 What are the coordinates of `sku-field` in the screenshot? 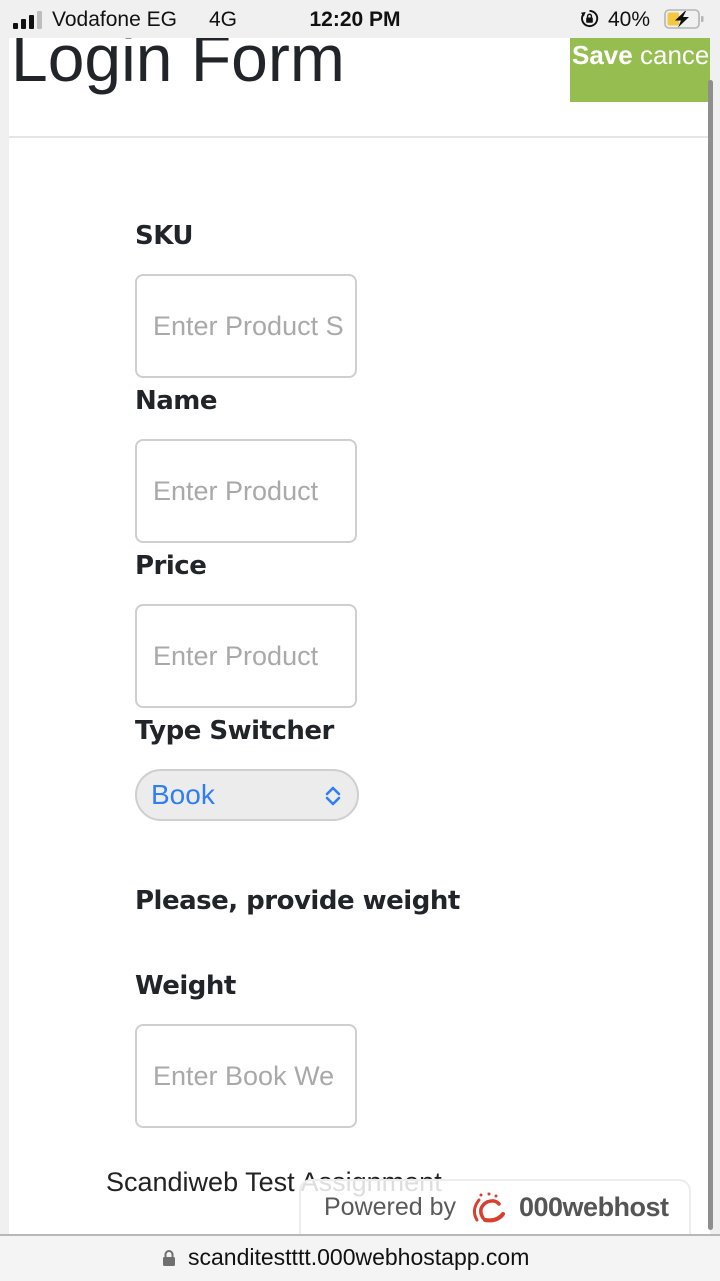 It's located at (246, 326).